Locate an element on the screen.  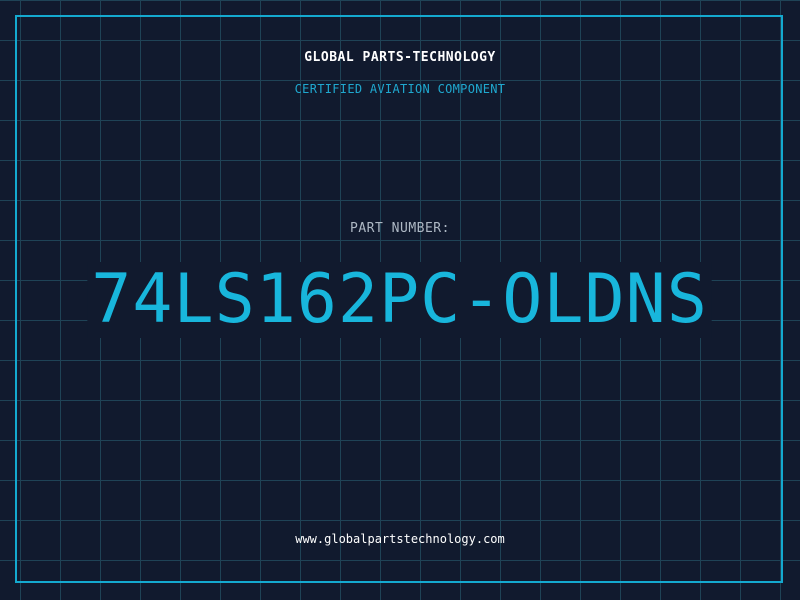
part-number-value: 74LS162PC-OLDNS is located at coordinates (400, 300).